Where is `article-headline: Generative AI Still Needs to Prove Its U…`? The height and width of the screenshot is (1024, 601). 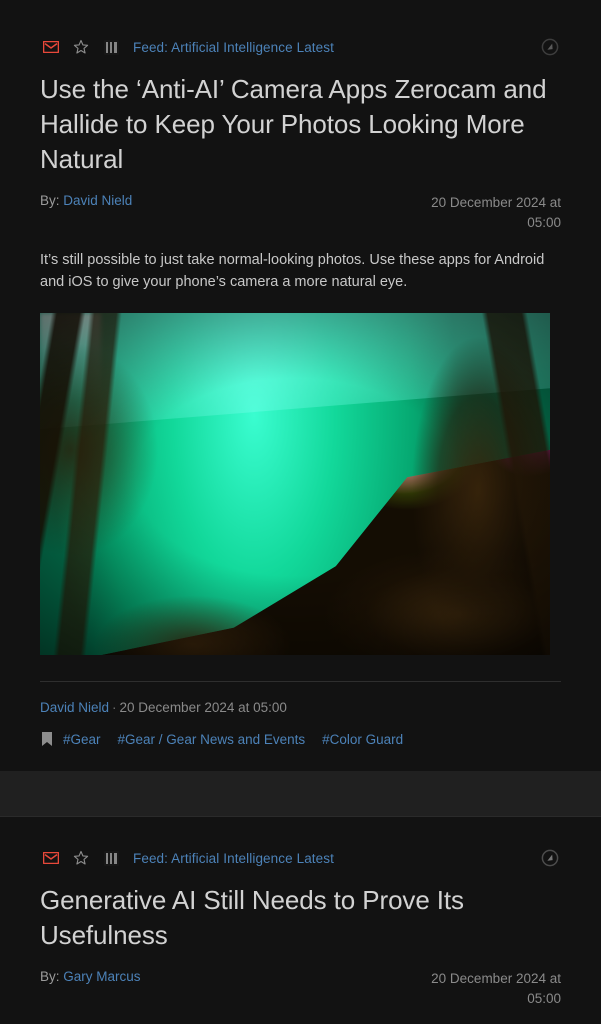
article-headline: Generative AI Still Needs to Prove Its U… is located at coordinates (300, 918).